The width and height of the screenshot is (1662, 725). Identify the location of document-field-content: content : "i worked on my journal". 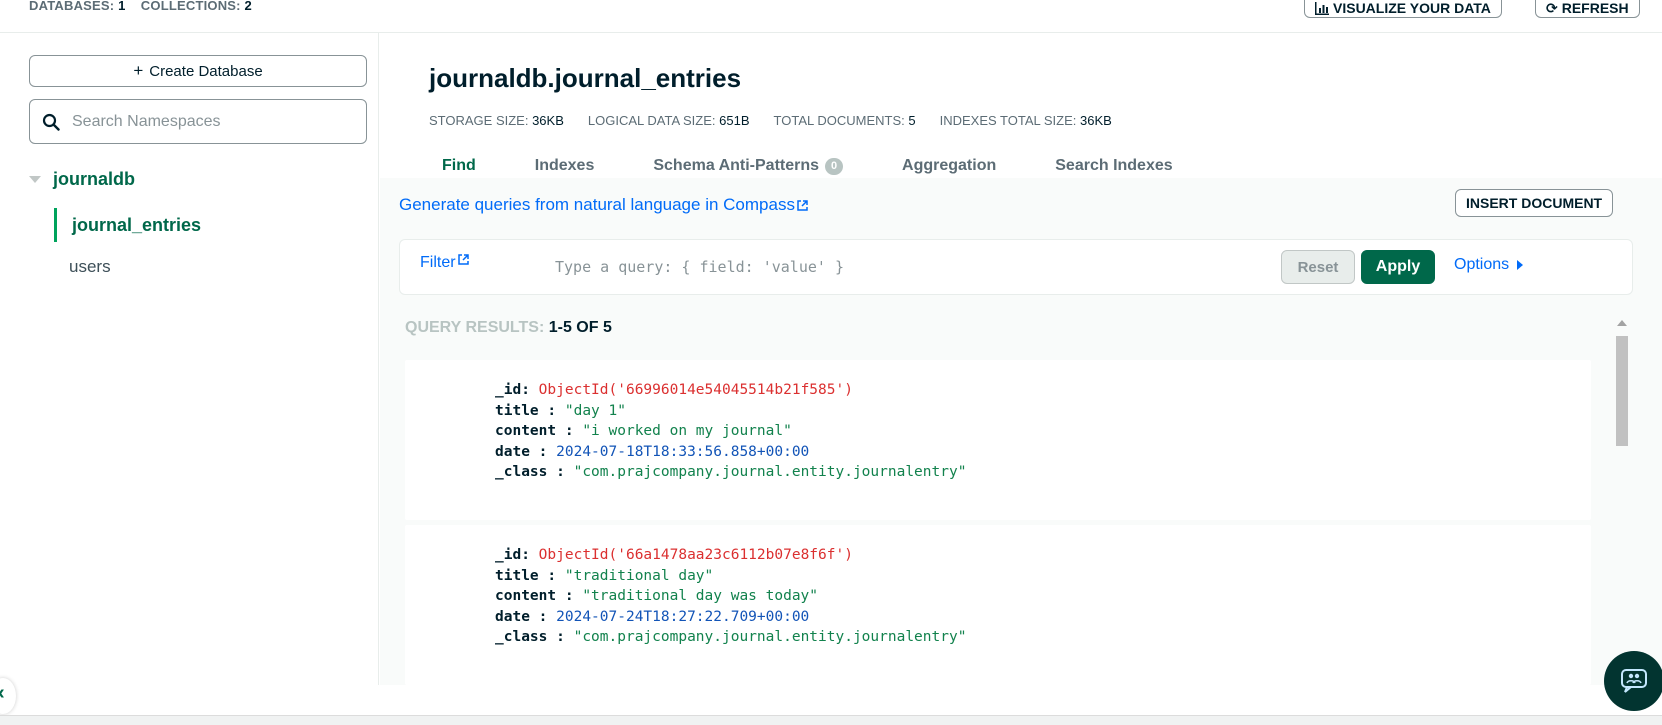
(643, 431).